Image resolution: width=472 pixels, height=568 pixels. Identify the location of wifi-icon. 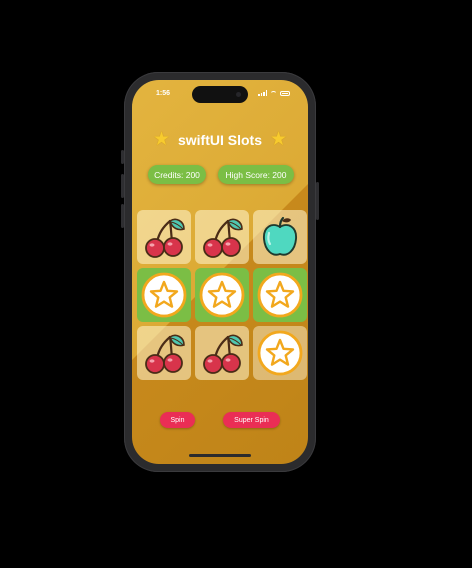
(273, 93).